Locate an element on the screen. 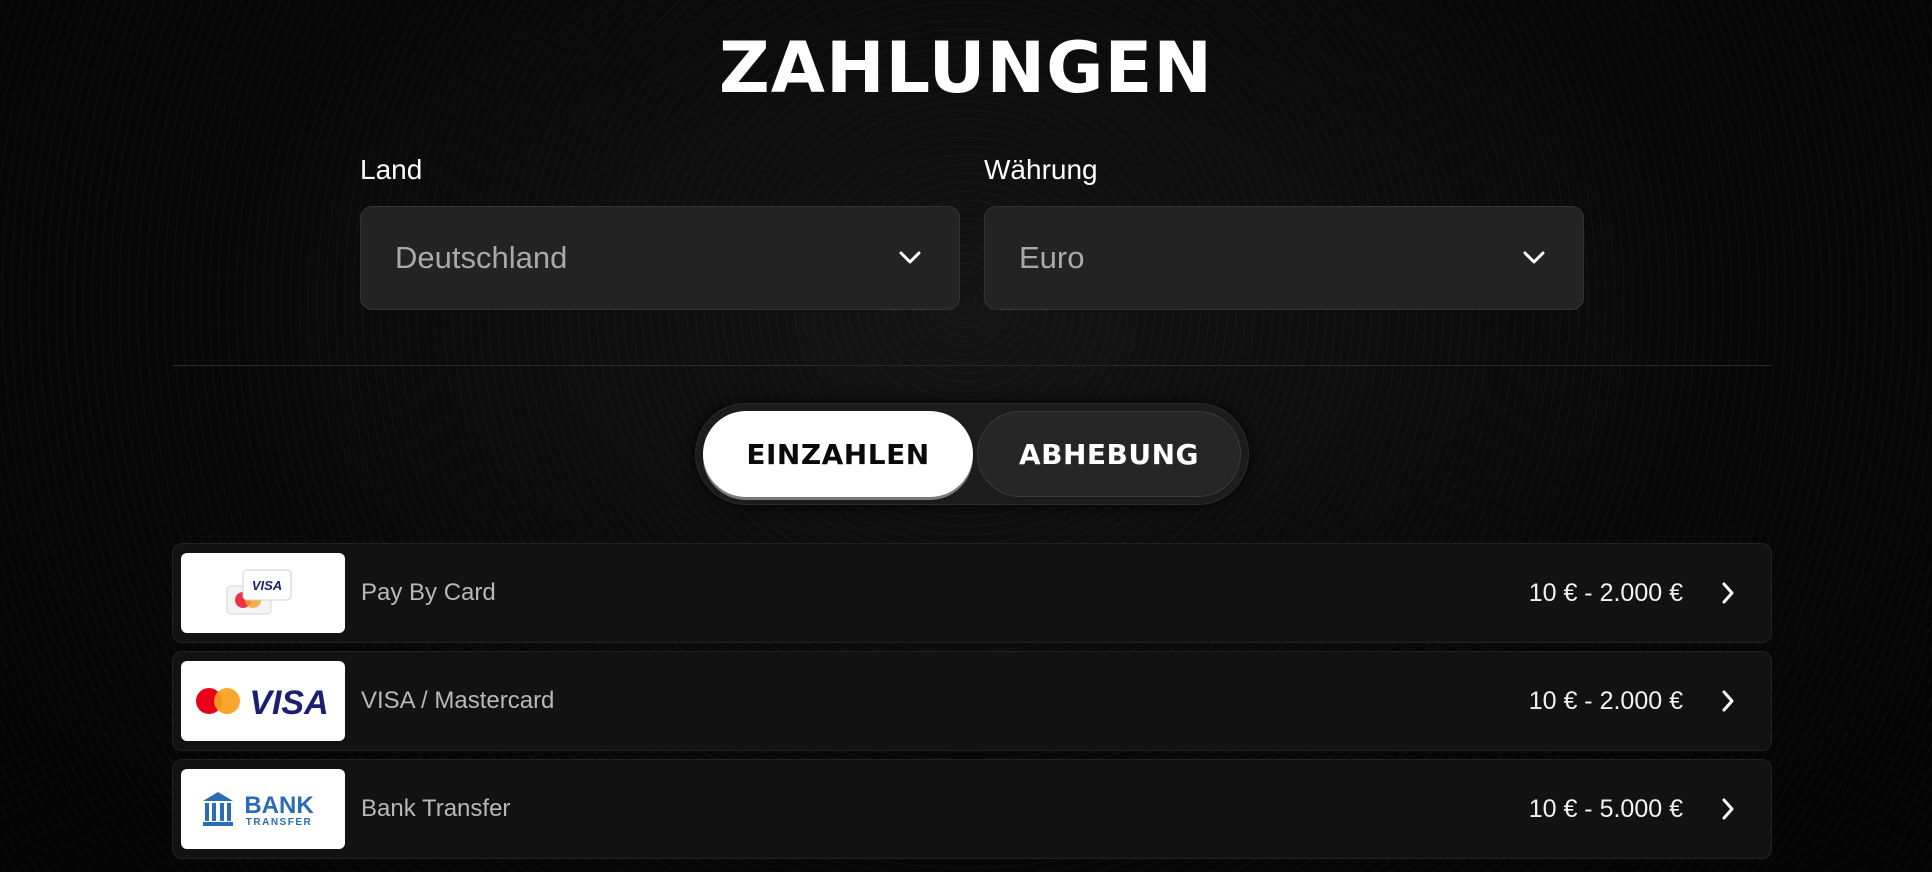 The image size is (1932, 872). tab-withdrawal: ABHEBUNG is located at coordinates (1109, 454).